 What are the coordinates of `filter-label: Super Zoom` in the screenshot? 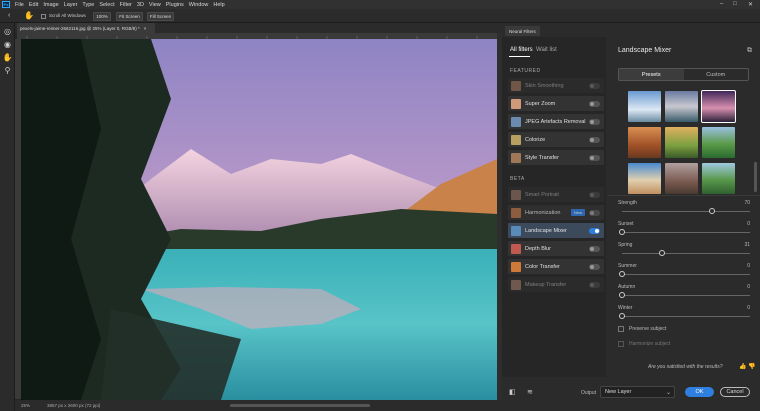 It's located at (540, 103).